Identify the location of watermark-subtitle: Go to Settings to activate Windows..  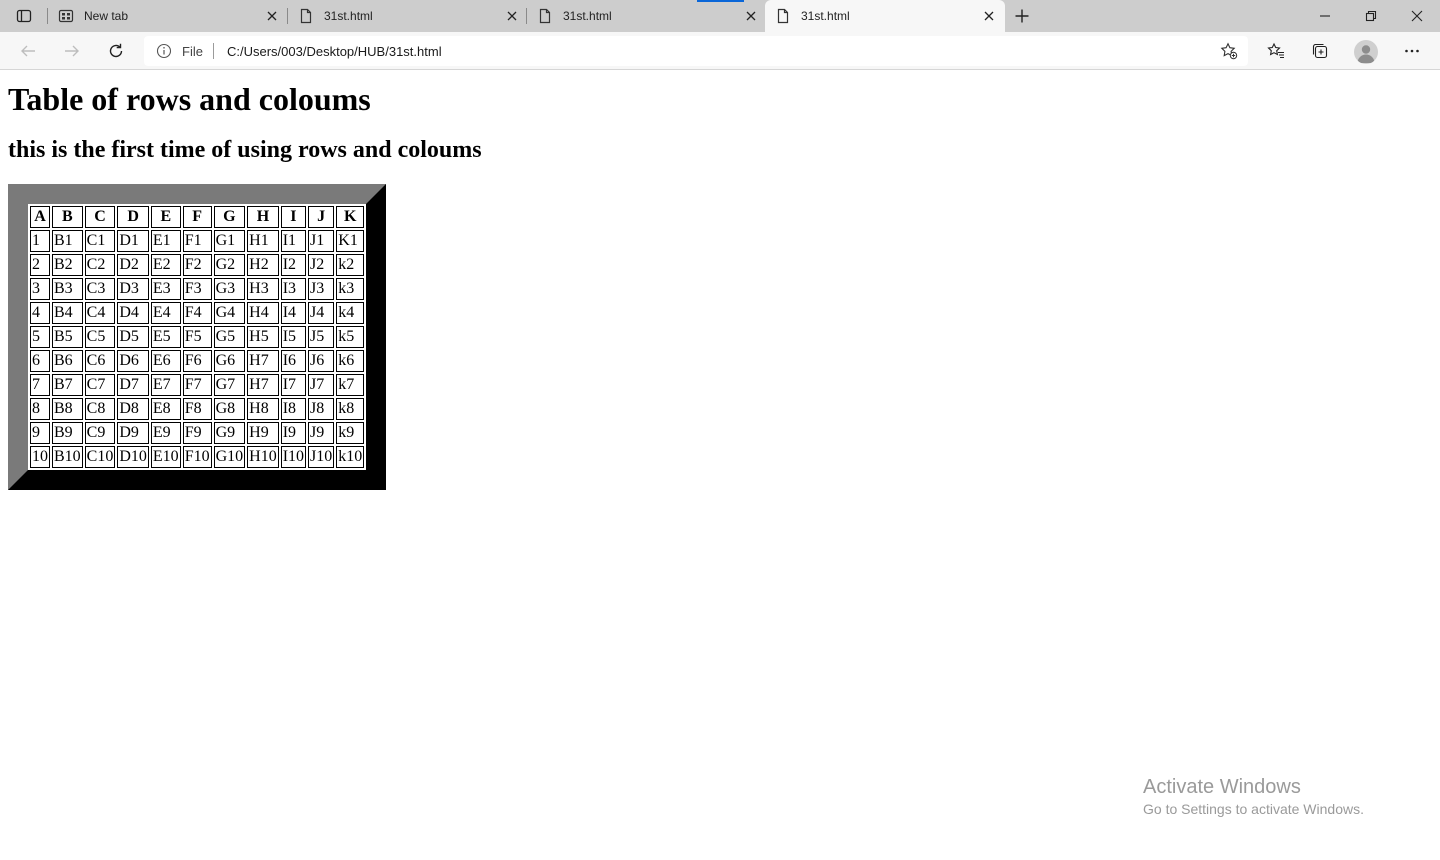
(1253, 809).